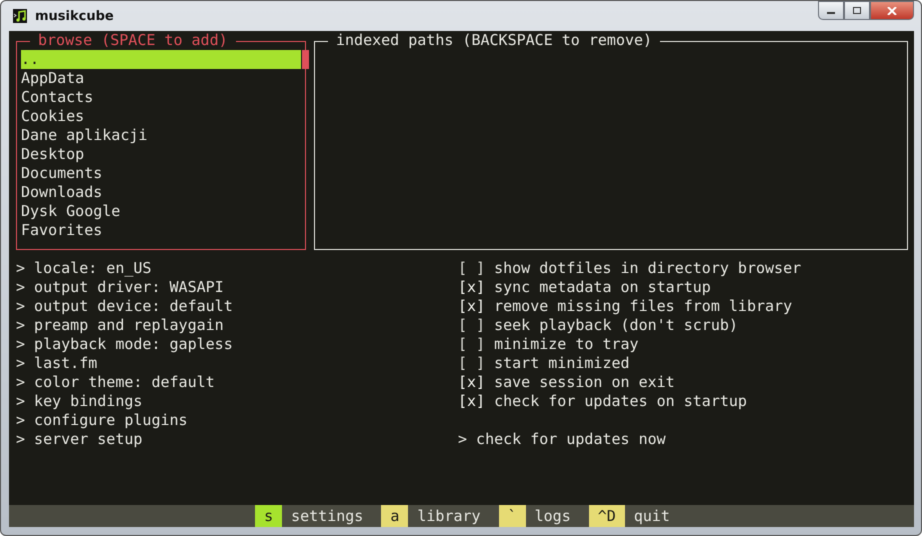  What do you see at coordinates (161, 154) in the screenshot?
I see `directory-item: Desktop` at bounding box center [161, 154].